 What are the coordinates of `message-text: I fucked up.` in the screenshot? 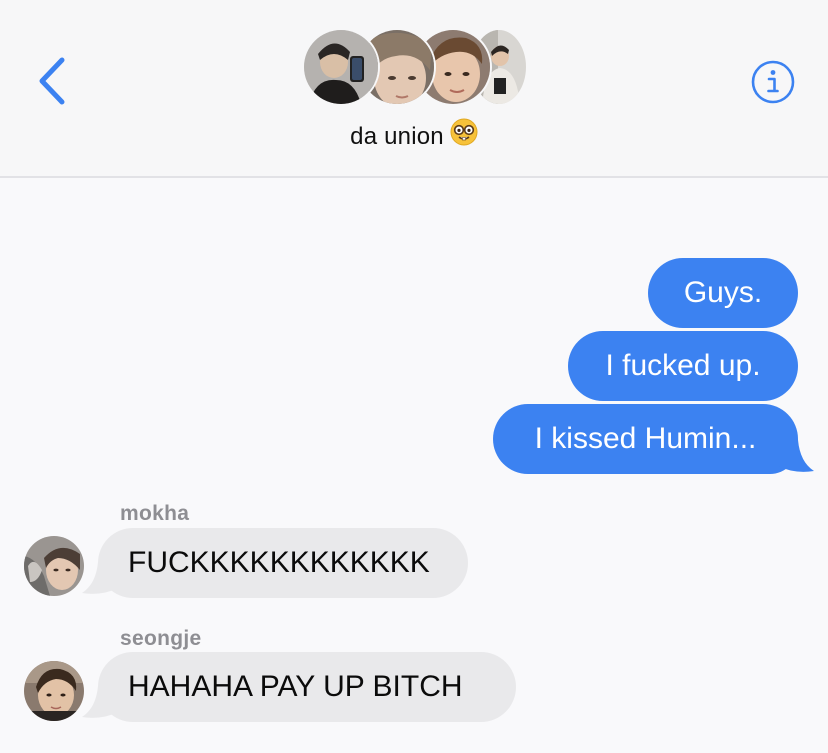 It's located at (683, 365).